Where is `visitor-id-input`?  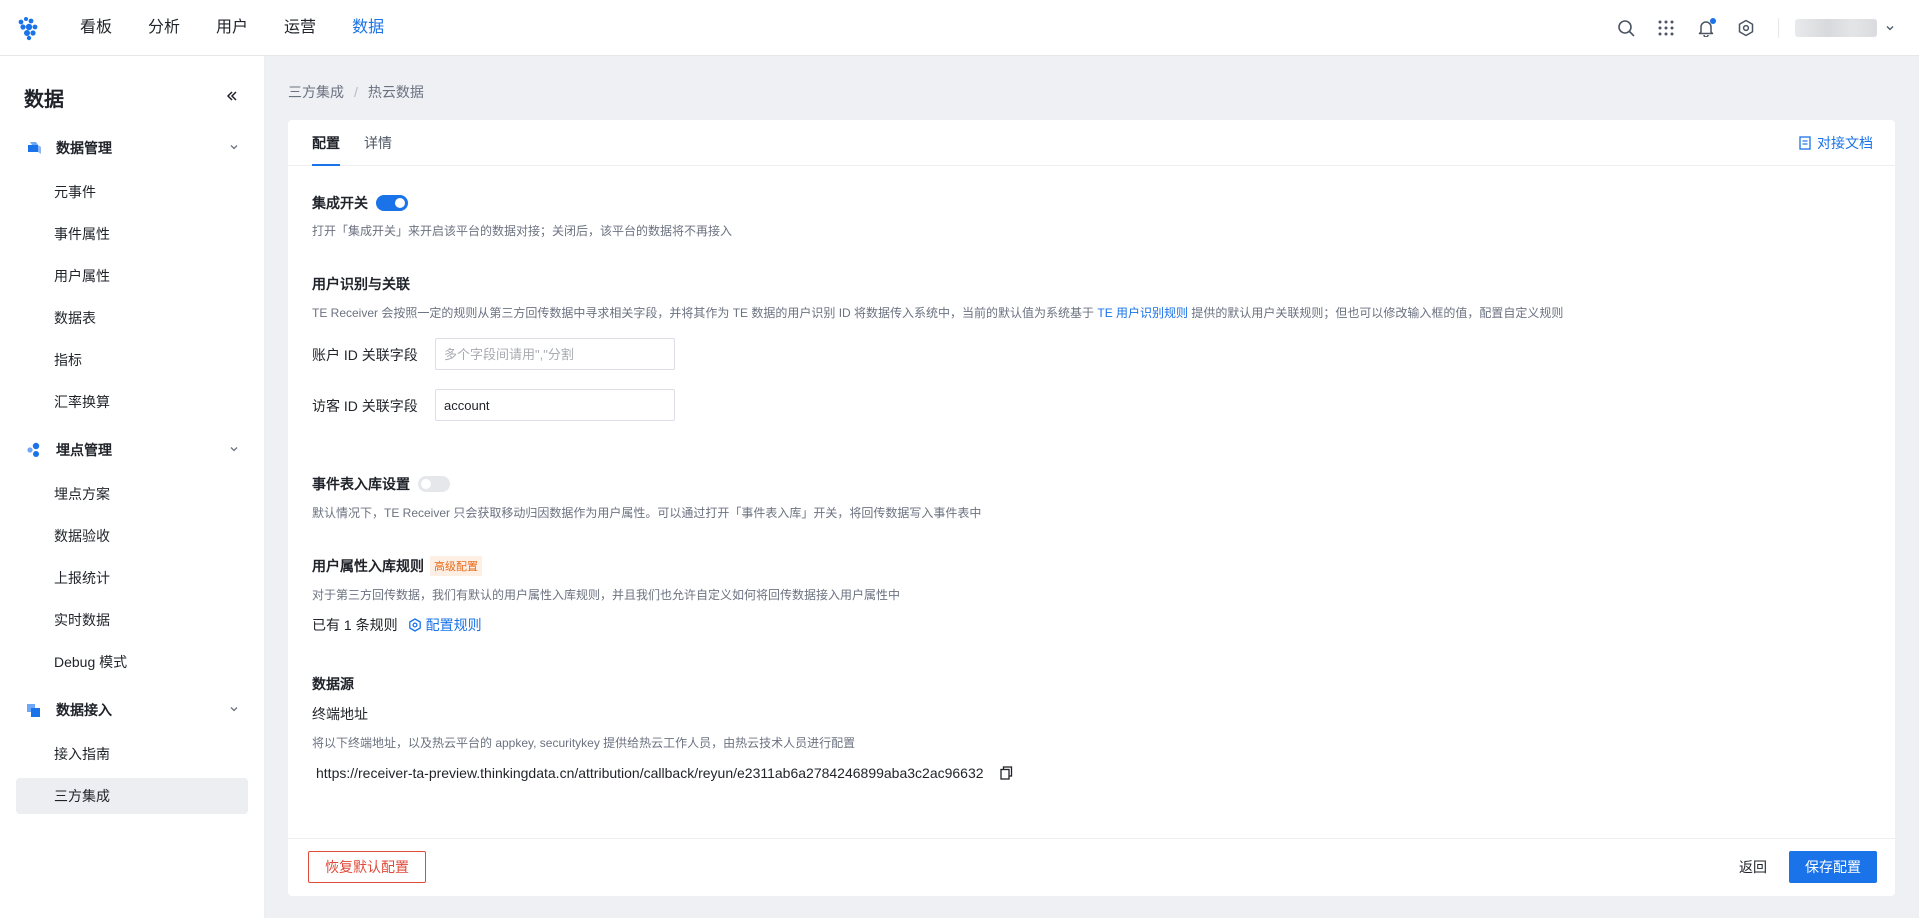
visitor-id-input is located at coordinates (555, 405).